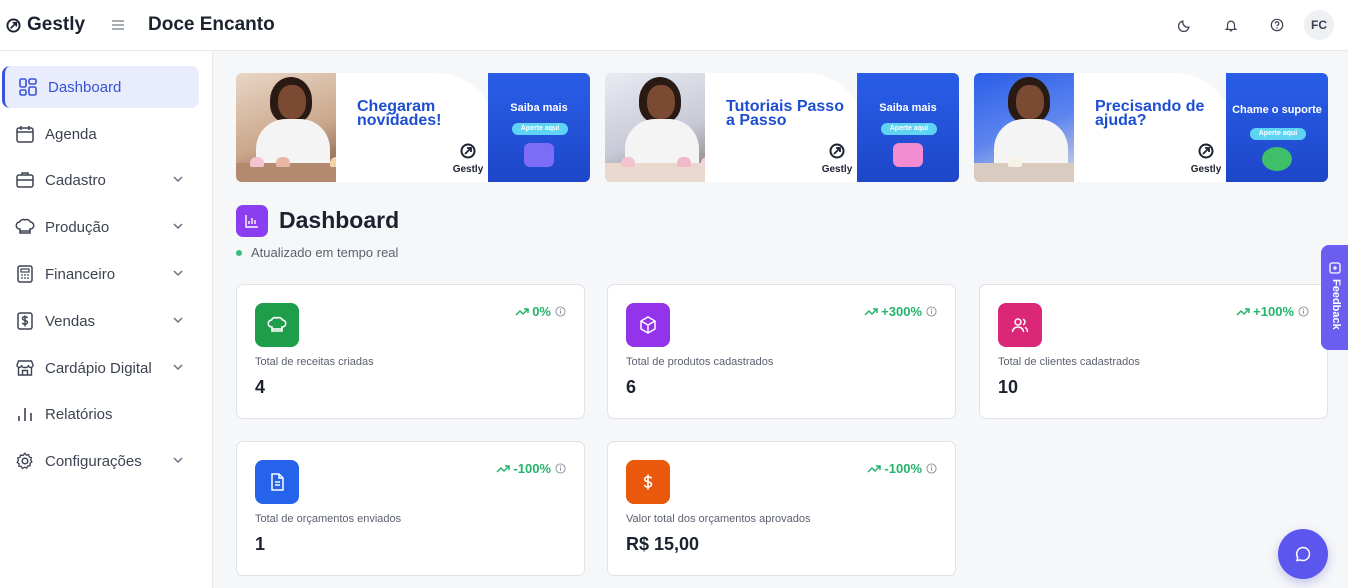  I want to click on stat-value: 6, so click(631, 387).